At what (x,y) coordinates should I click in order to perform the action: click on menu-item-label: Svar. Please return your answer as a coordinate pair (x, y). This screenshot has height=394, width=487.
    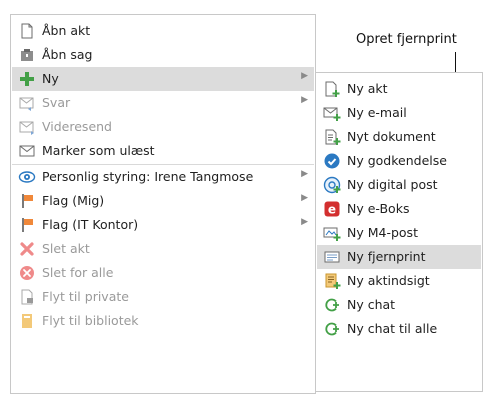
    Looking at the image, I should click on (56, 102).